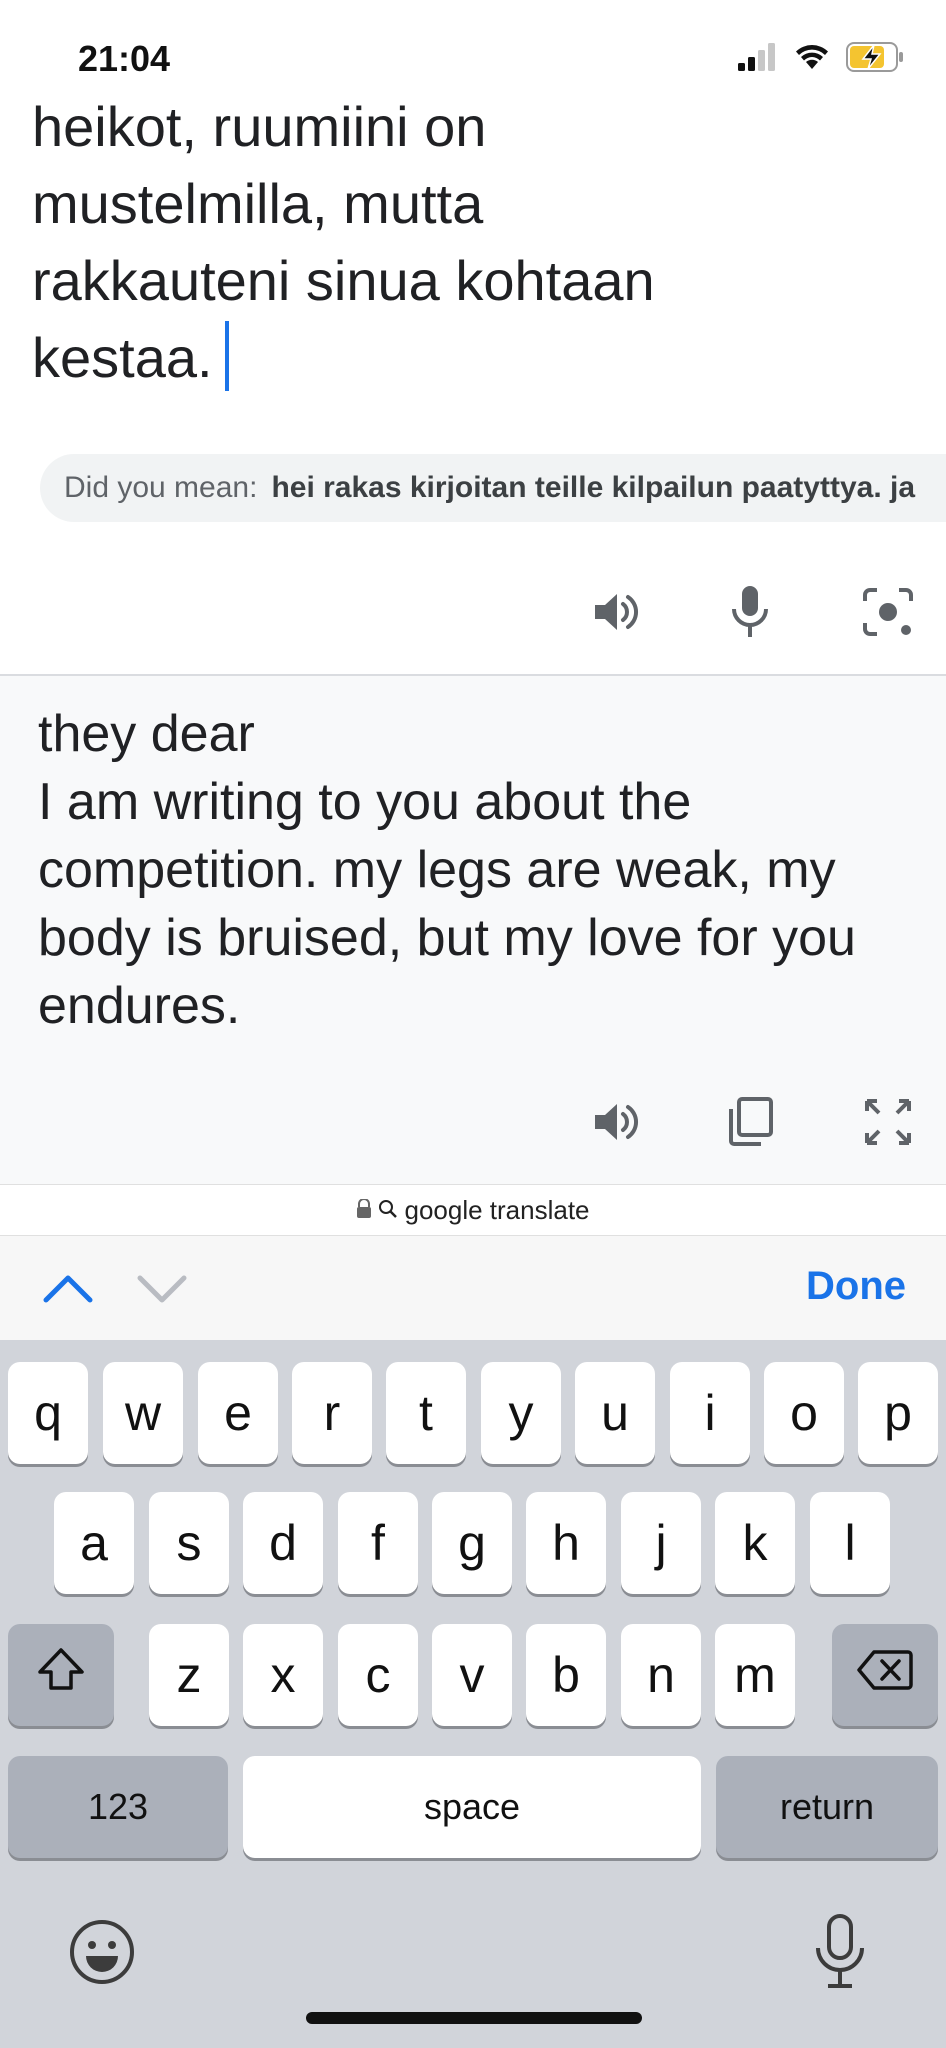  I want to click on status-icons, so click(822, 59).